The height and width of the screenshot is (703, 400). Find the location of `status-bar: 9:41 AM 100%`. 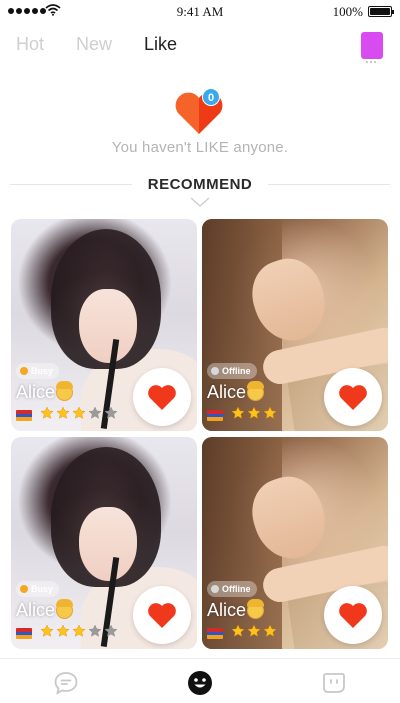

status-bar: 9:41 AM 100% is located at coordinates (200, 11).